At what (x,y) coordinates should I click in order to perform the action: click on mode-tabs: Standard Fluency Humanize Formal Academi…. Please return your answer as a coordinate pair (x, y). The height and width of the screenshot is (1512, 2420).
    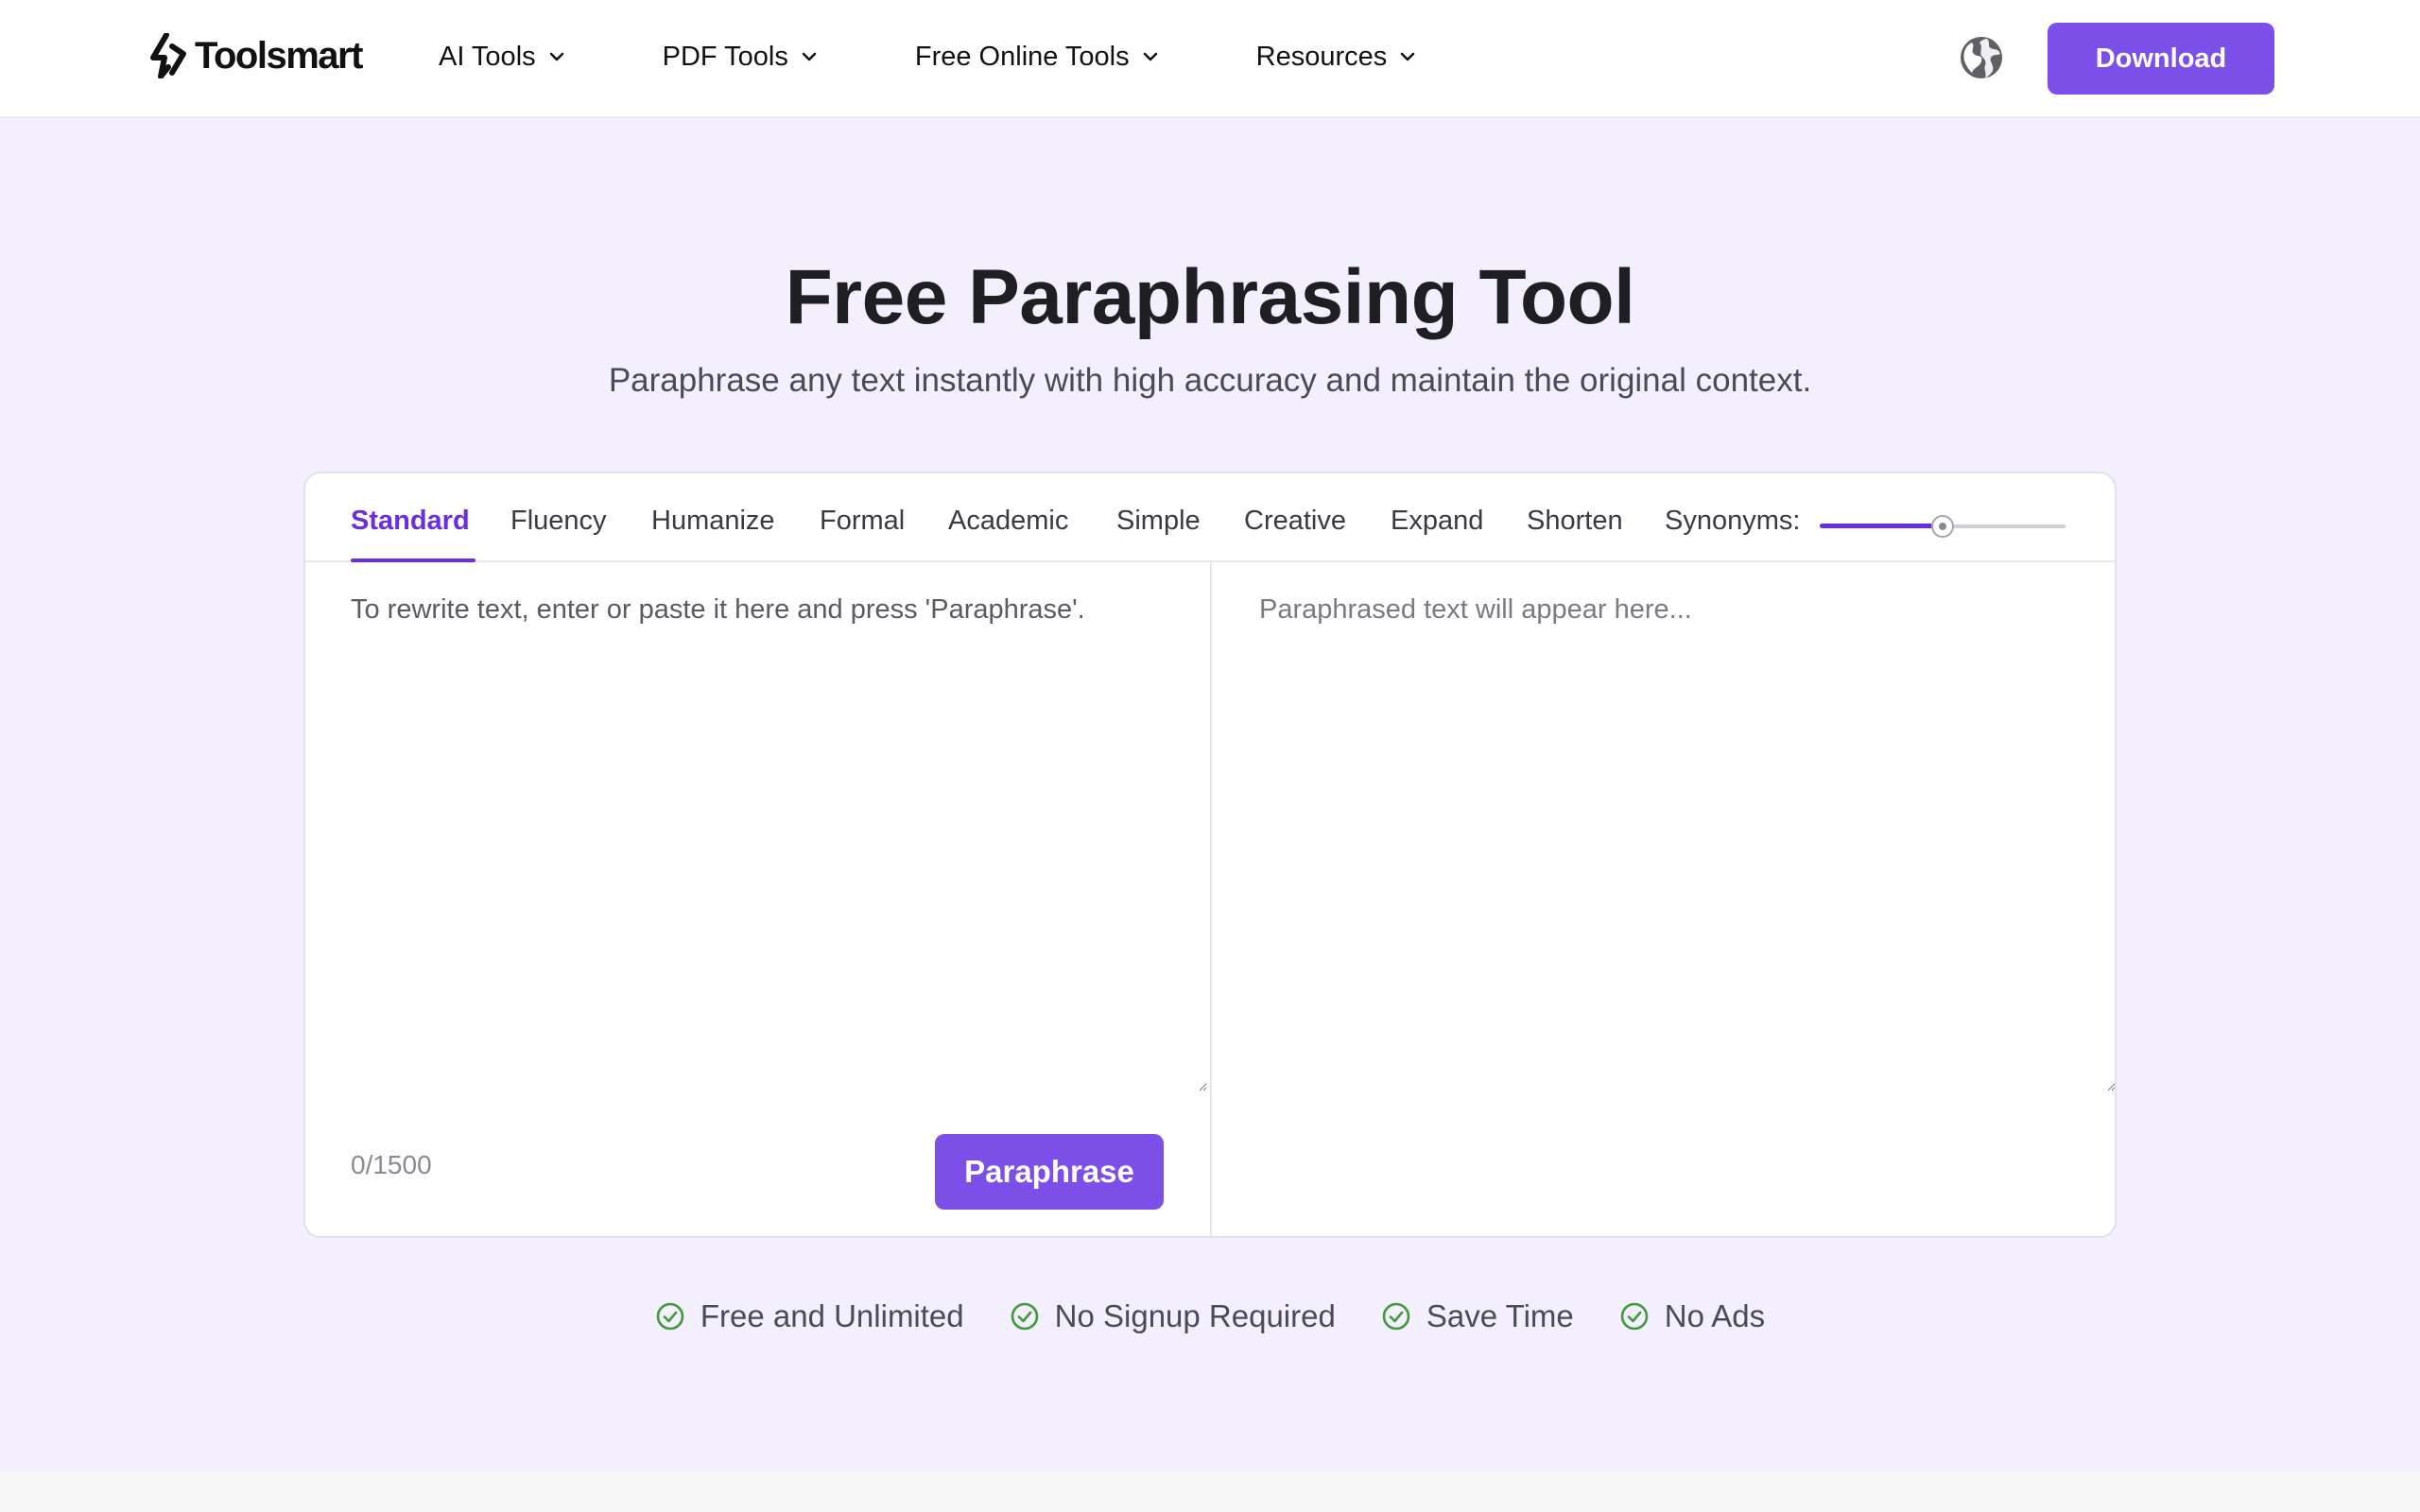
    Looking at the image, I should click on (1210, 517).